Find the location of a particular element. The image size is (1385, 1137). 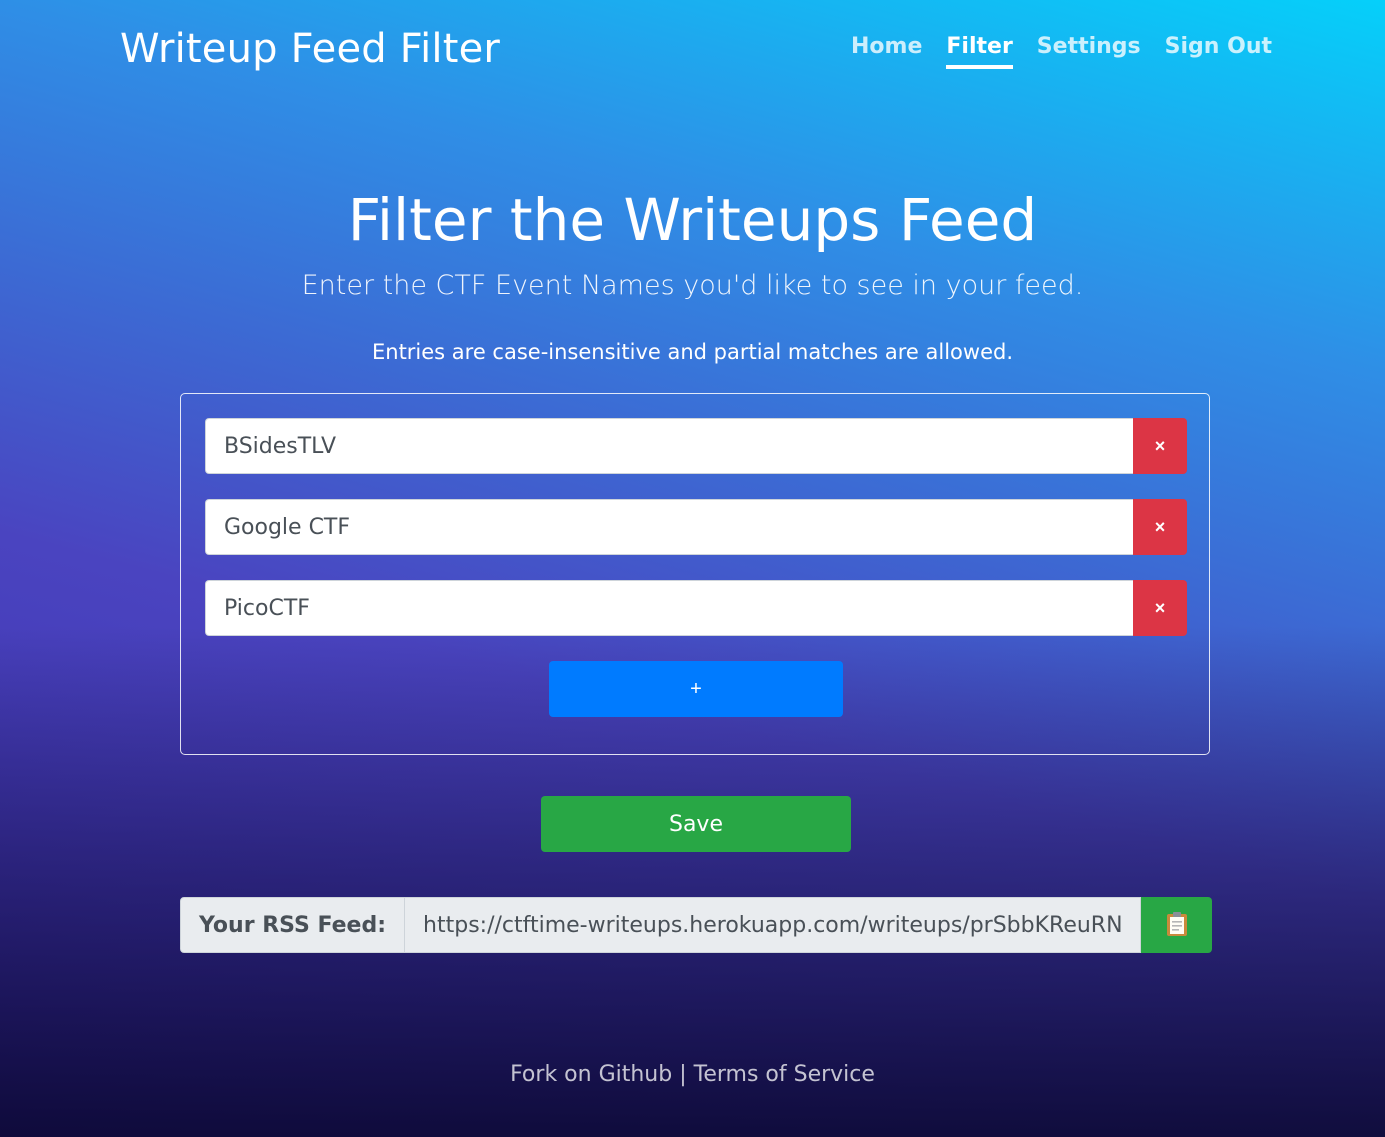

terms-of-service-link: Terms of Service is located at coordinates (784, 1074).